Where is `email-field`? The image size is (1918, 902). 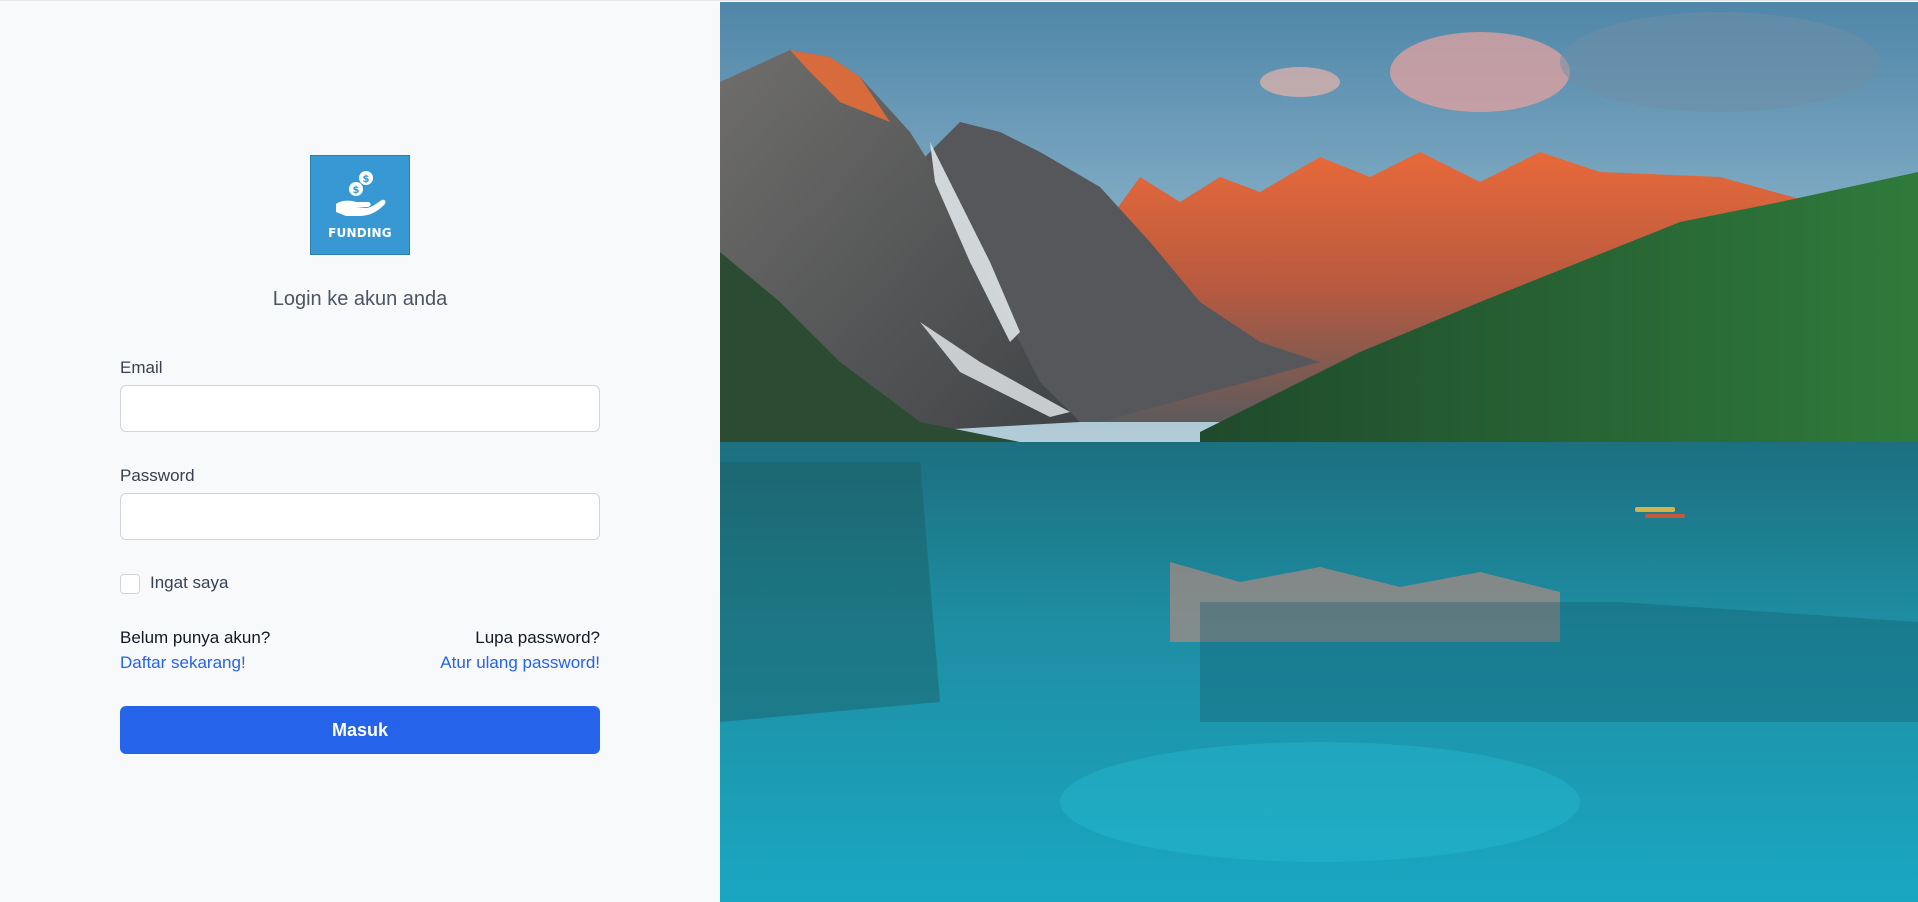 email-field is located at coordinates (360, 408).